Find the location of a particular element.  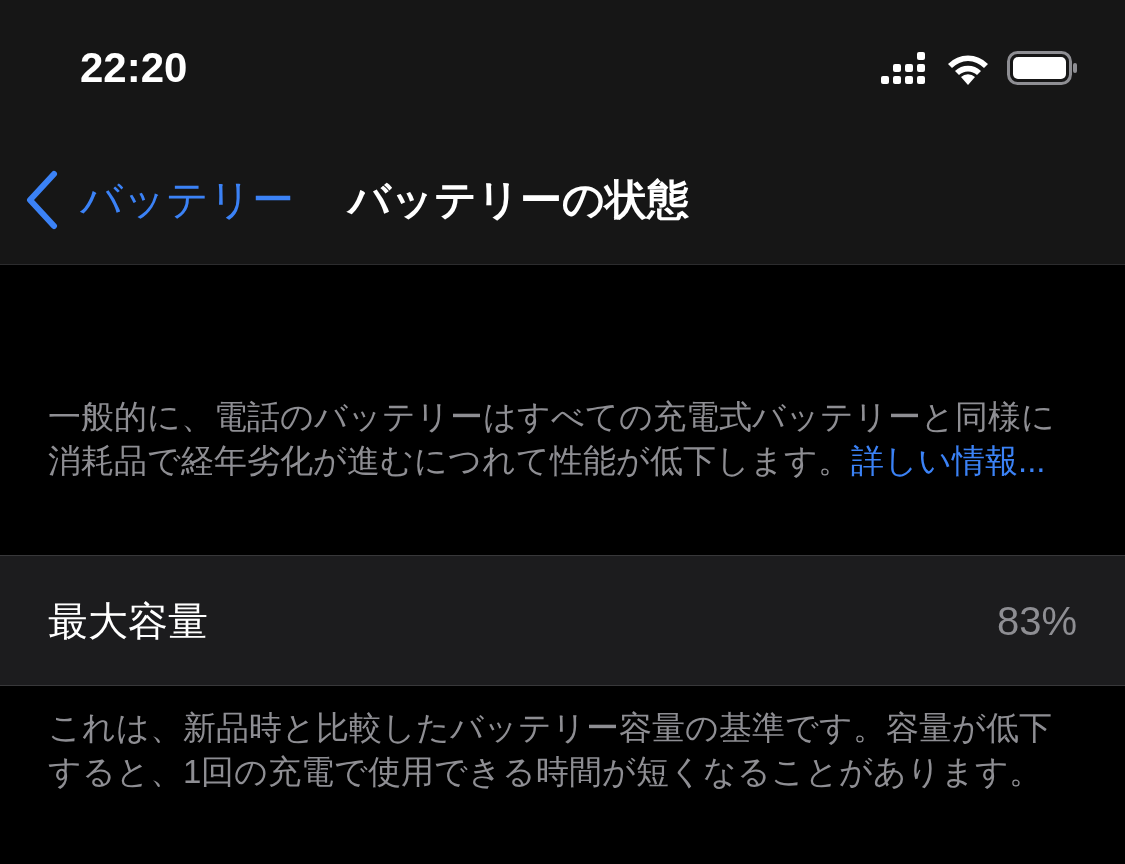

row-label: 最大容量 is located at coordinates (128, 621).